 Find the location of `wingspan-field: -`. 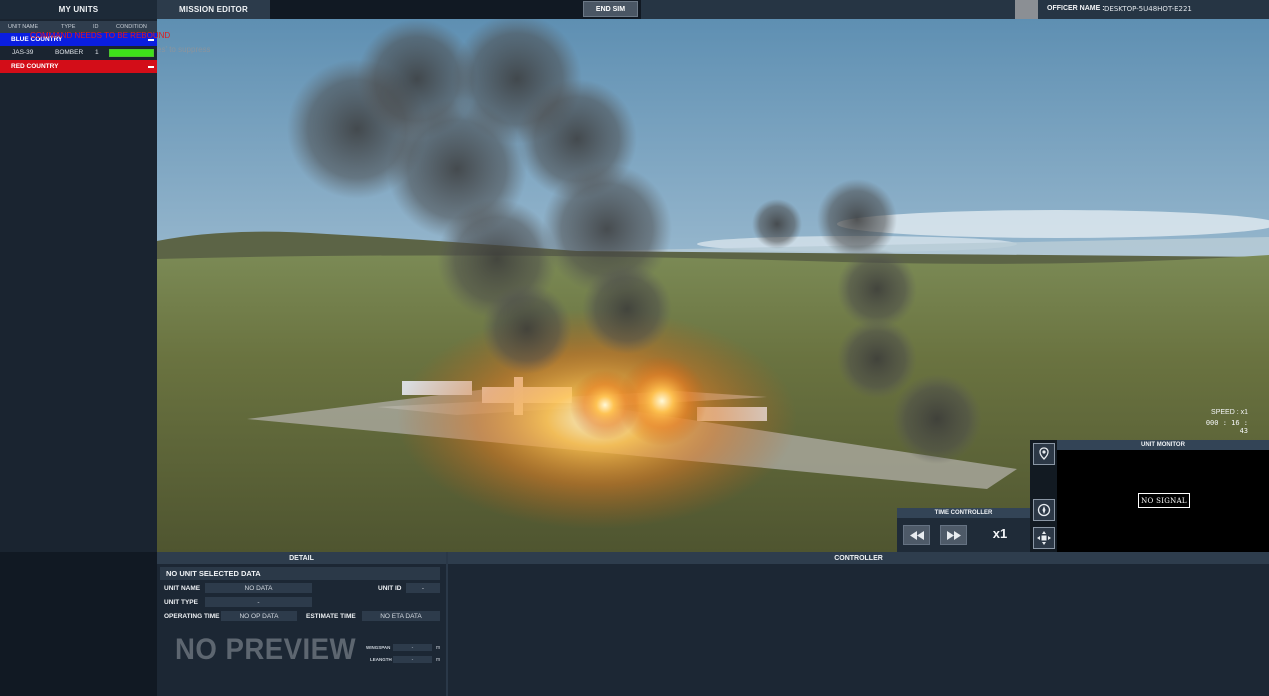

wingspan-field: - is located at coordinates (412, 647).